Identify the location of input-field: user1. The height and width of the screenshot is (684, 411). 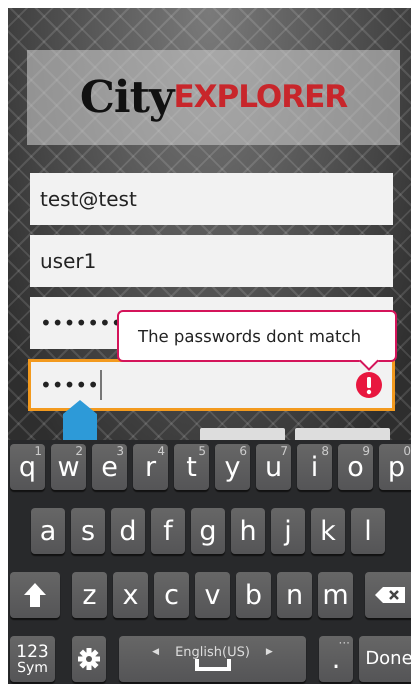
(211, 261).